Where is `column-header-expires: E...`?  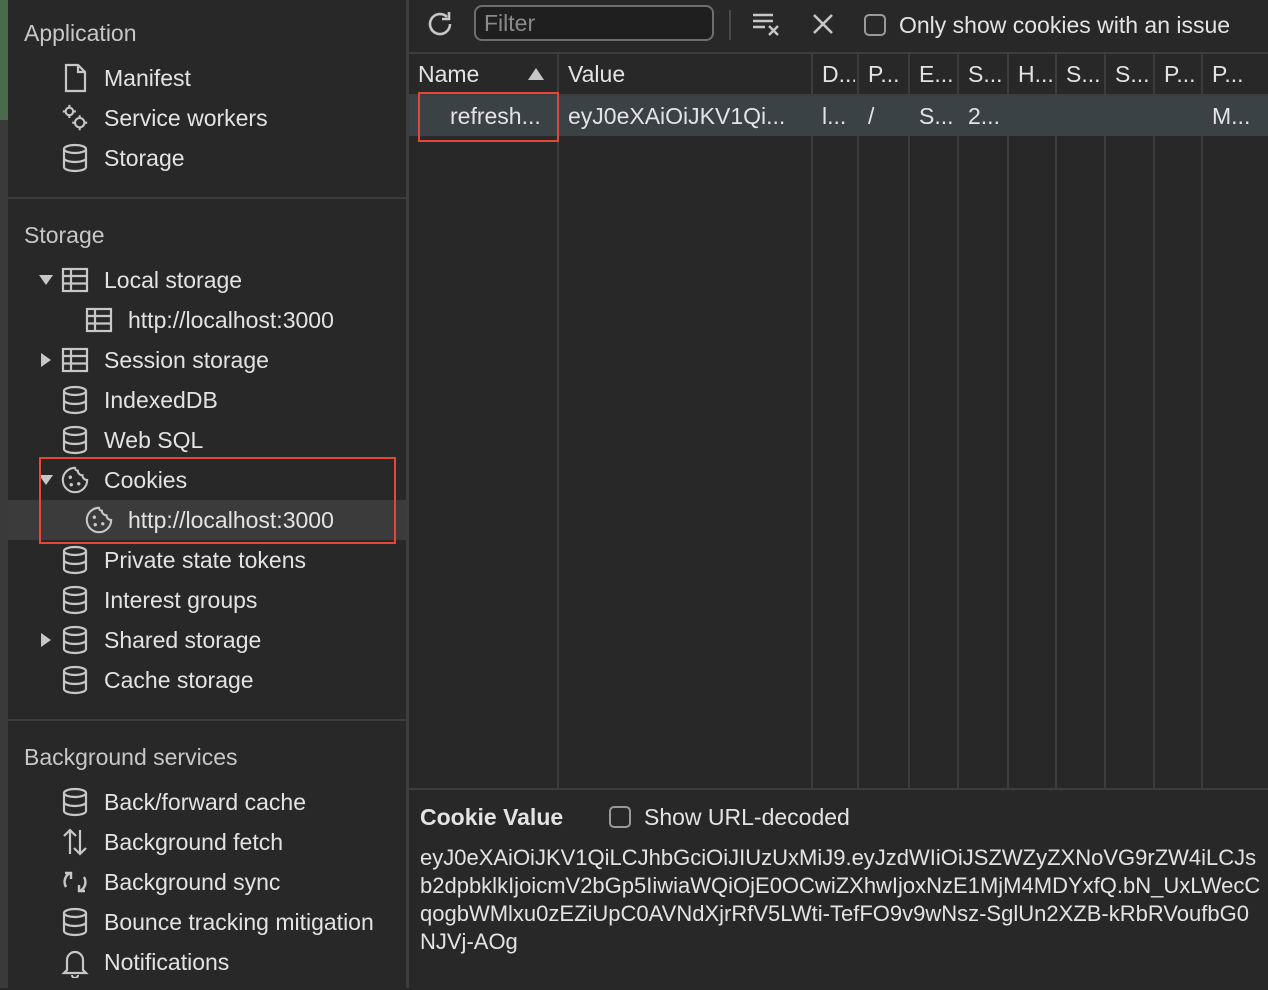
column-header-expires: E... is located at coordinates (937, 74).